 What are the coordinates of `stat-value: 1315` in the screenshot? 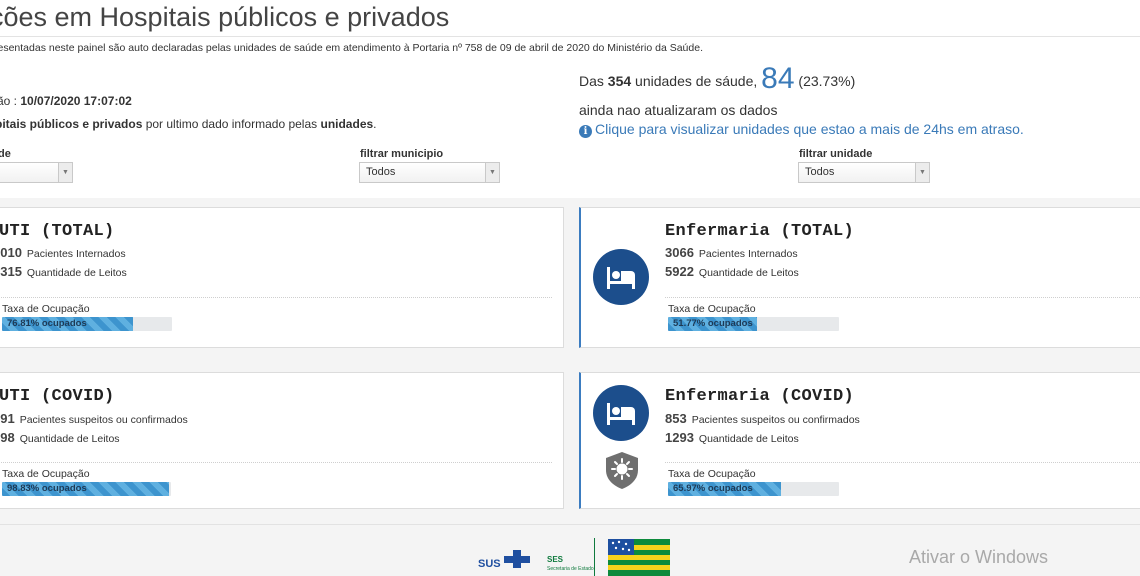 It's located at (11, 271).